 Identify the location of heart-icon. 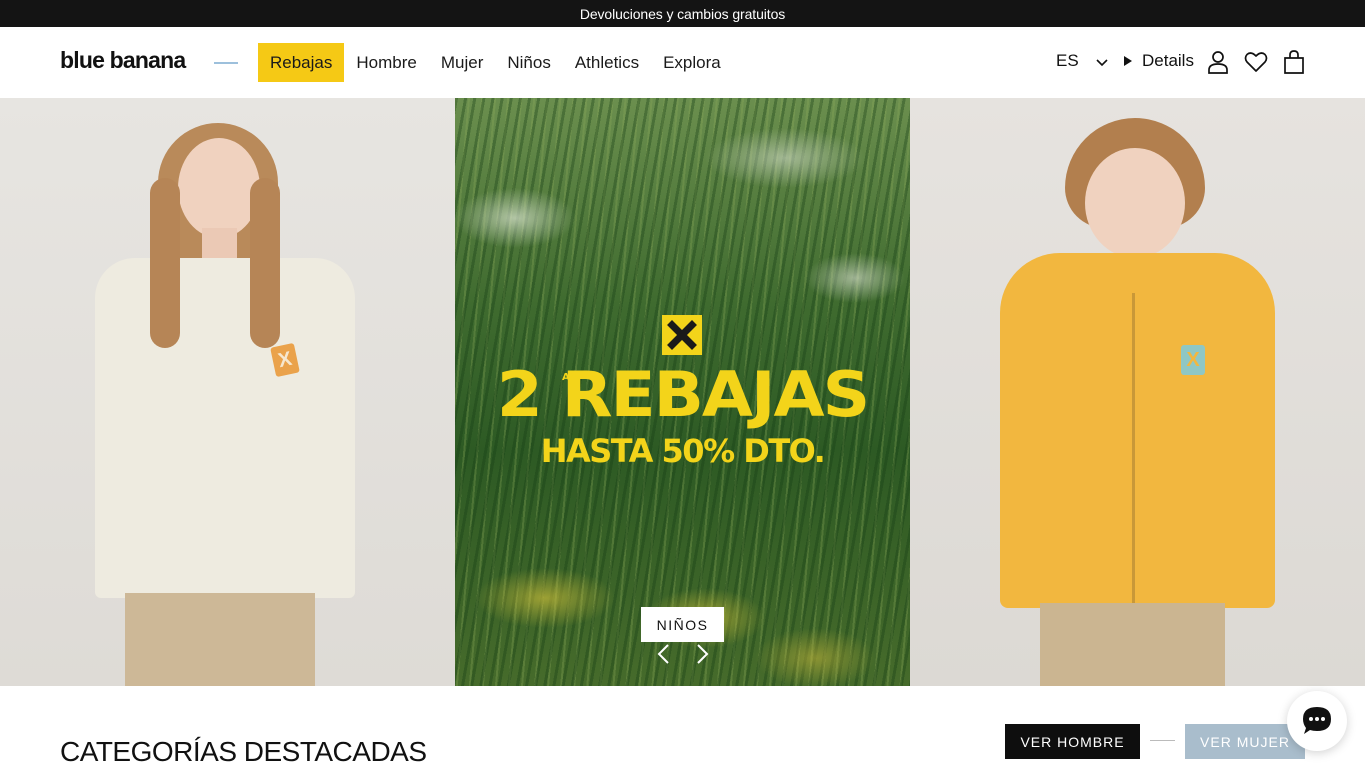
(1256, 62).